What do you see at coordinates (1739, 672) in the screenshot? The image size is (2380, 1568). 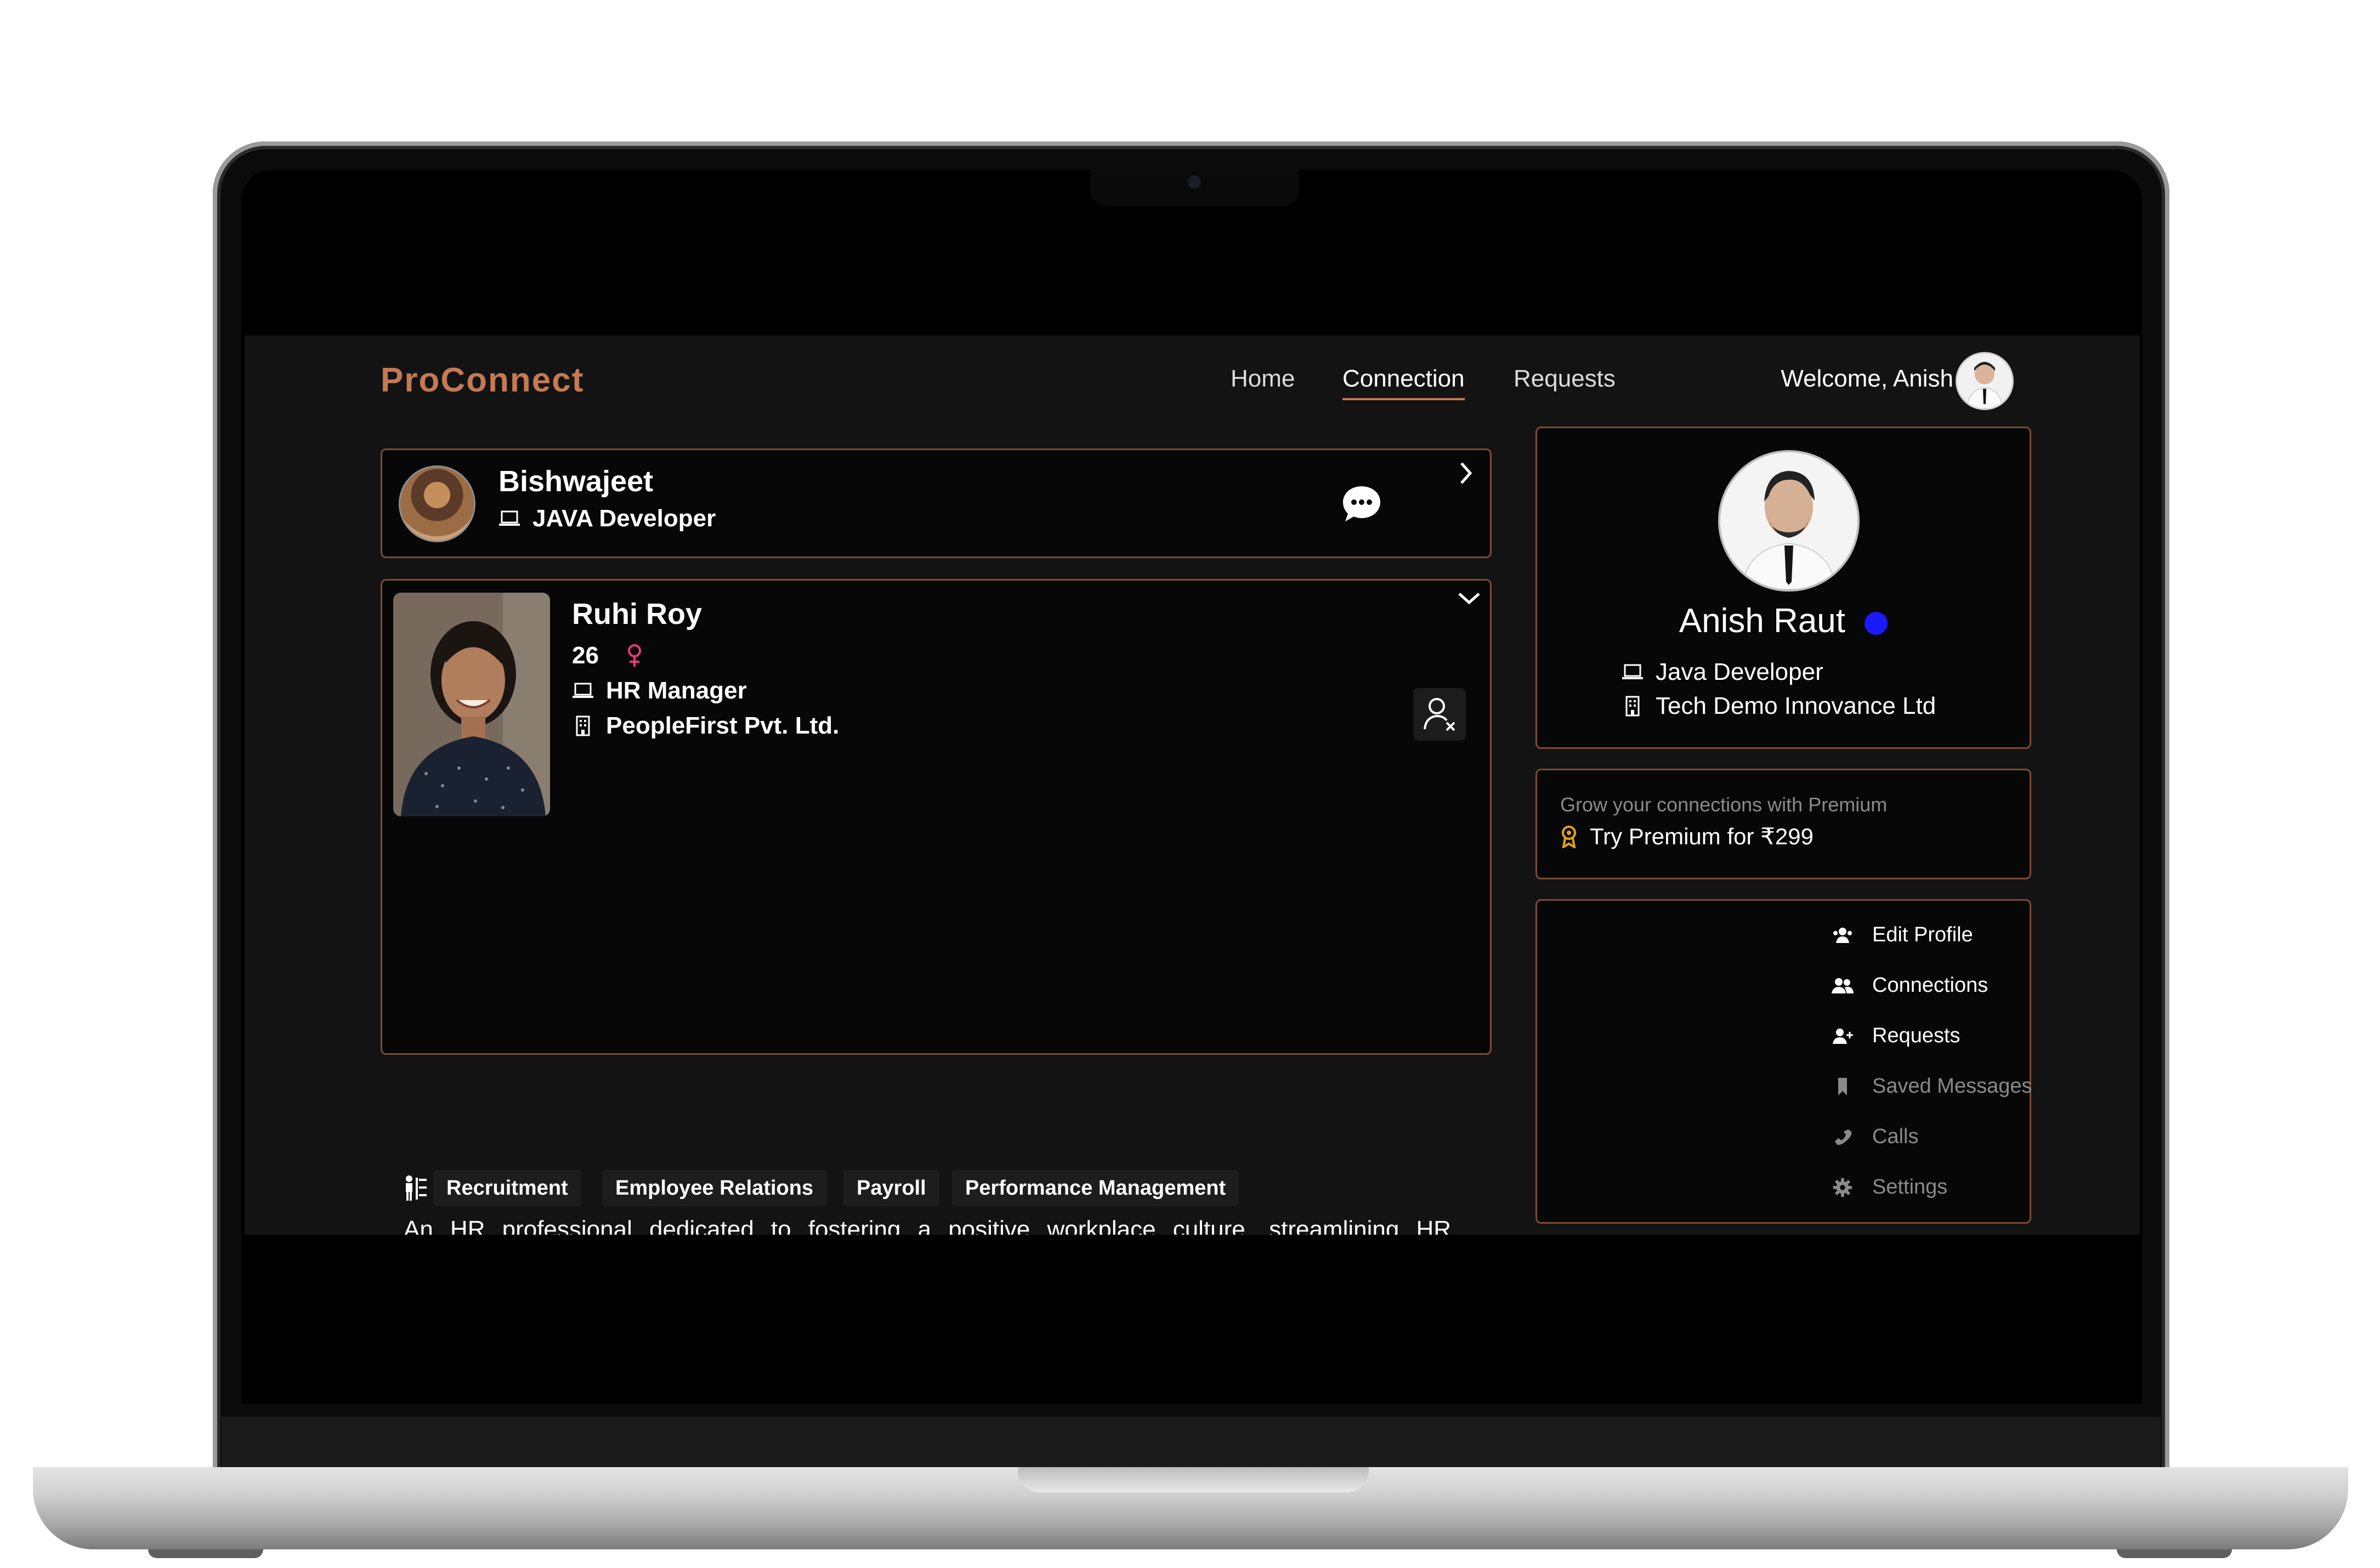 I see `profile-role: Java Developer` at bounding box center [1739, 672].